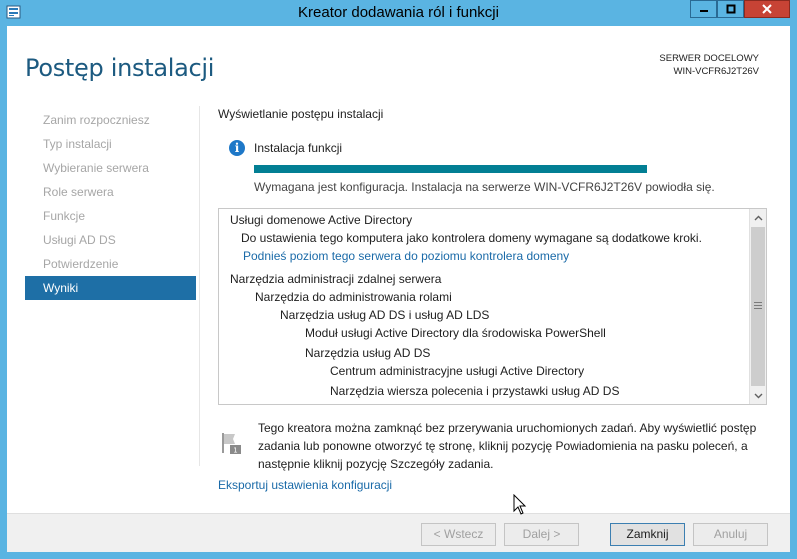 This screenshot has height=559, width=797. What do you see at coordinates (110, 264) in the screenshot?
I see `nav-item-confirmation: Potwierdzenie` at bounding box center [110, 264].